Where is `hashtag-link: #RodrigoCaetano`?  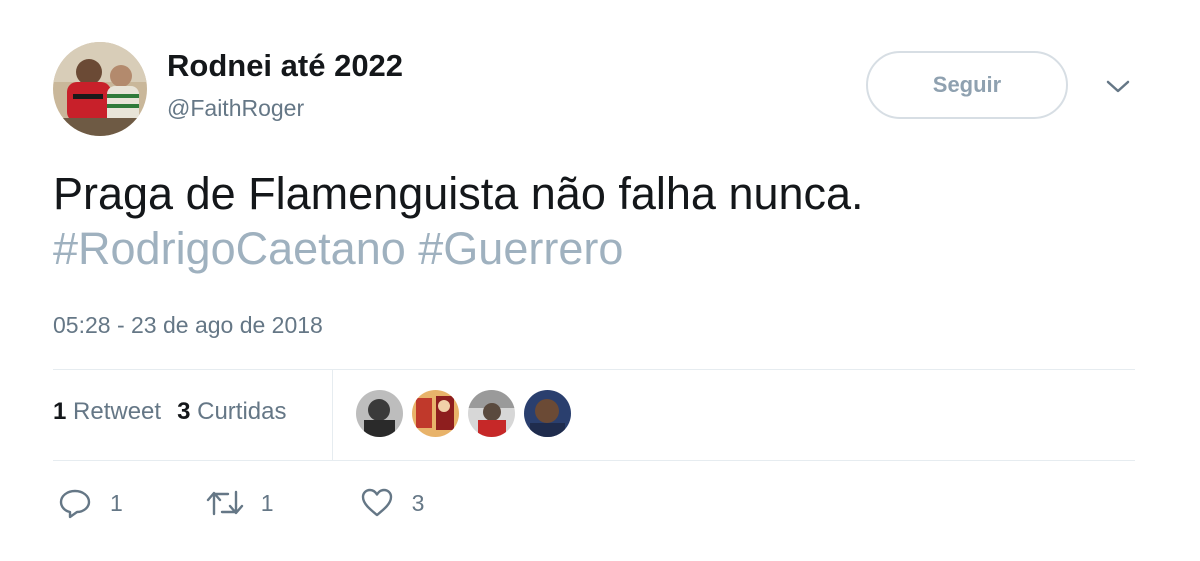 hashtag-link: #RodrigoCaetano is located at coordinates (229, 248).